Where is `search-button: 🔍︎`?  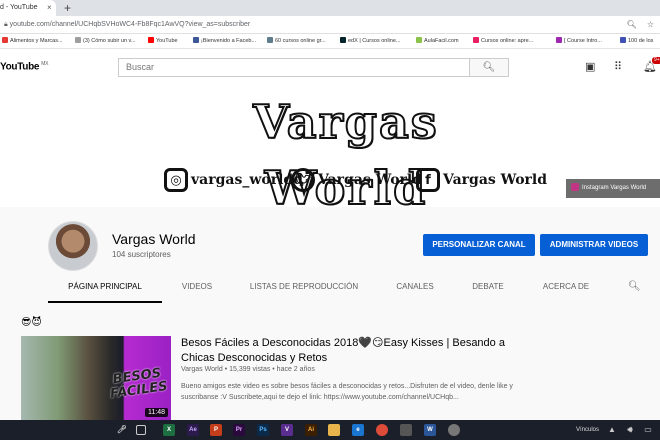
search-button: 🔍︎ is located at coordinates (489, 67).